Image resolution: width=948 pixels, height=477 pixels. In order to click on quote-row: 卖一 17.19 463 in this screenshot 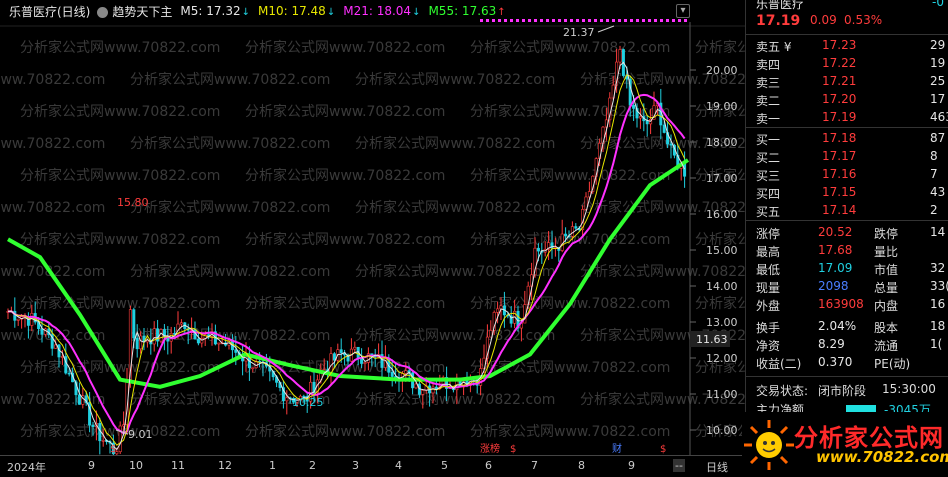, I will do `click(847, 118)`.